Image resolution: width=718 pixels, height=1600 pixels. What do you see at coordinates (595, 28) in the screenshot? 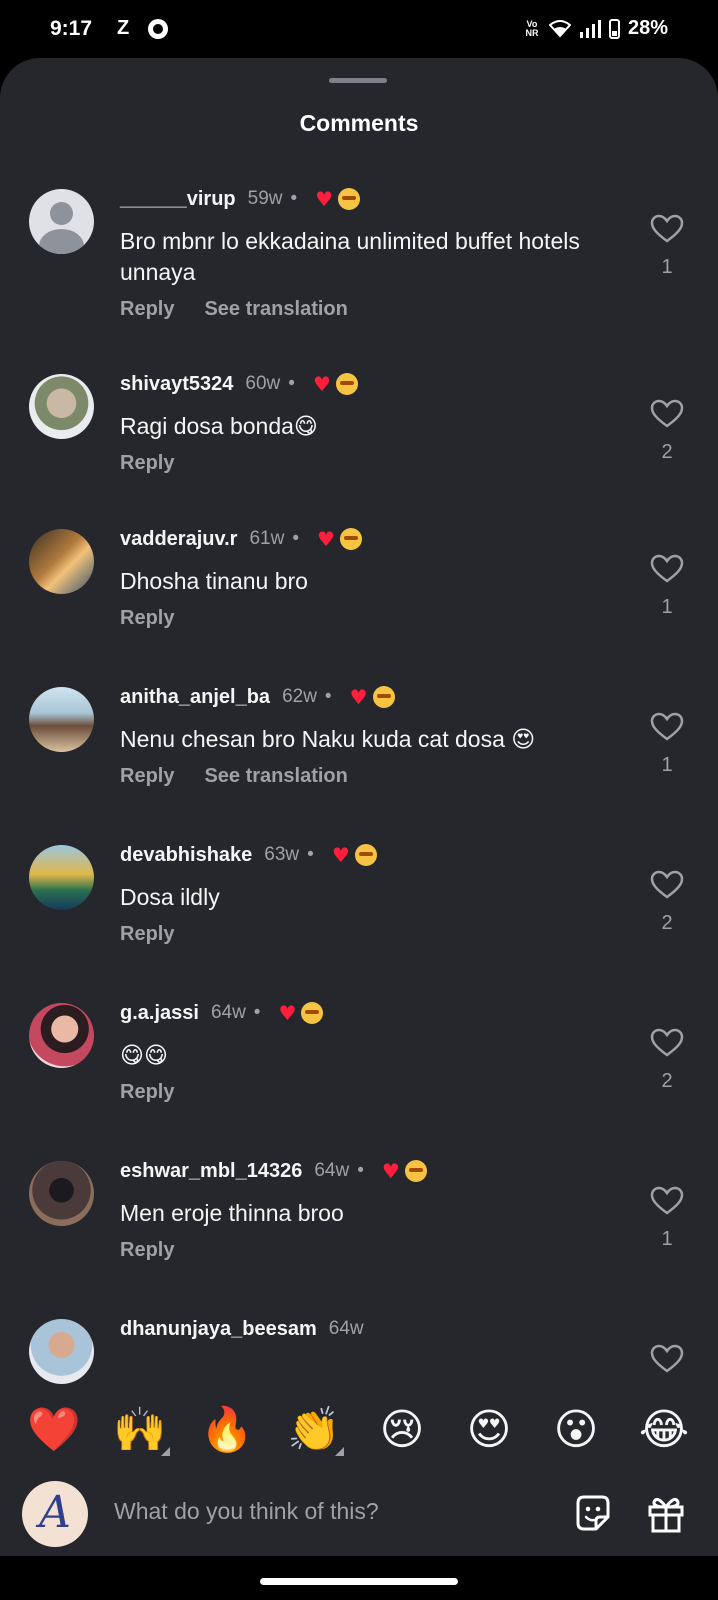
I see `status-right: Vo NR 28%` at bounding box center [595, 28].